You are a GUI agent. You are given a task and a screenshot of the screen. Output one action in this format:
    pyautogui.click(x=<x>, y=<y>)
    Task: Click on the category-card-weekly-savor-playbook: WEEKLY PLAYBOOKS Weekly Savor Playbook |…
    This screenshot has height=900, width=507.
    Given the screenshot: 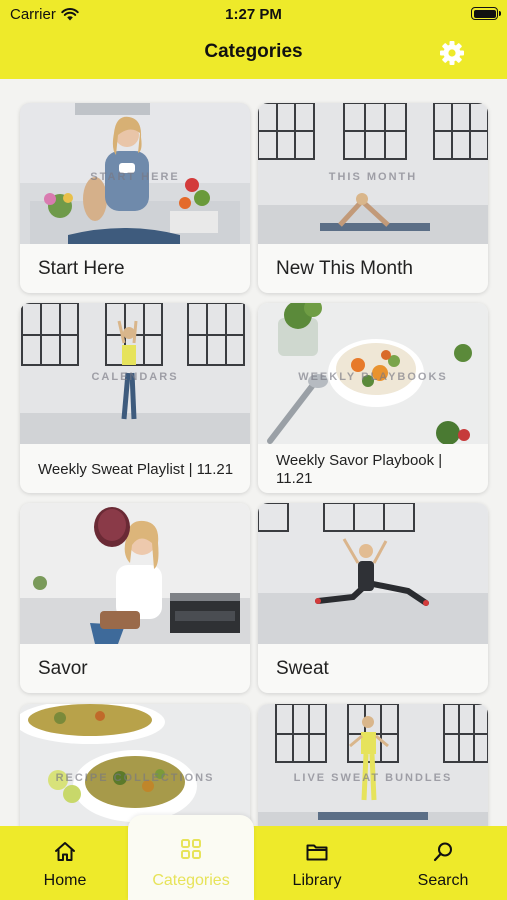 What is the action you would take?
    pyautogui.click(x=373, y=398)
    